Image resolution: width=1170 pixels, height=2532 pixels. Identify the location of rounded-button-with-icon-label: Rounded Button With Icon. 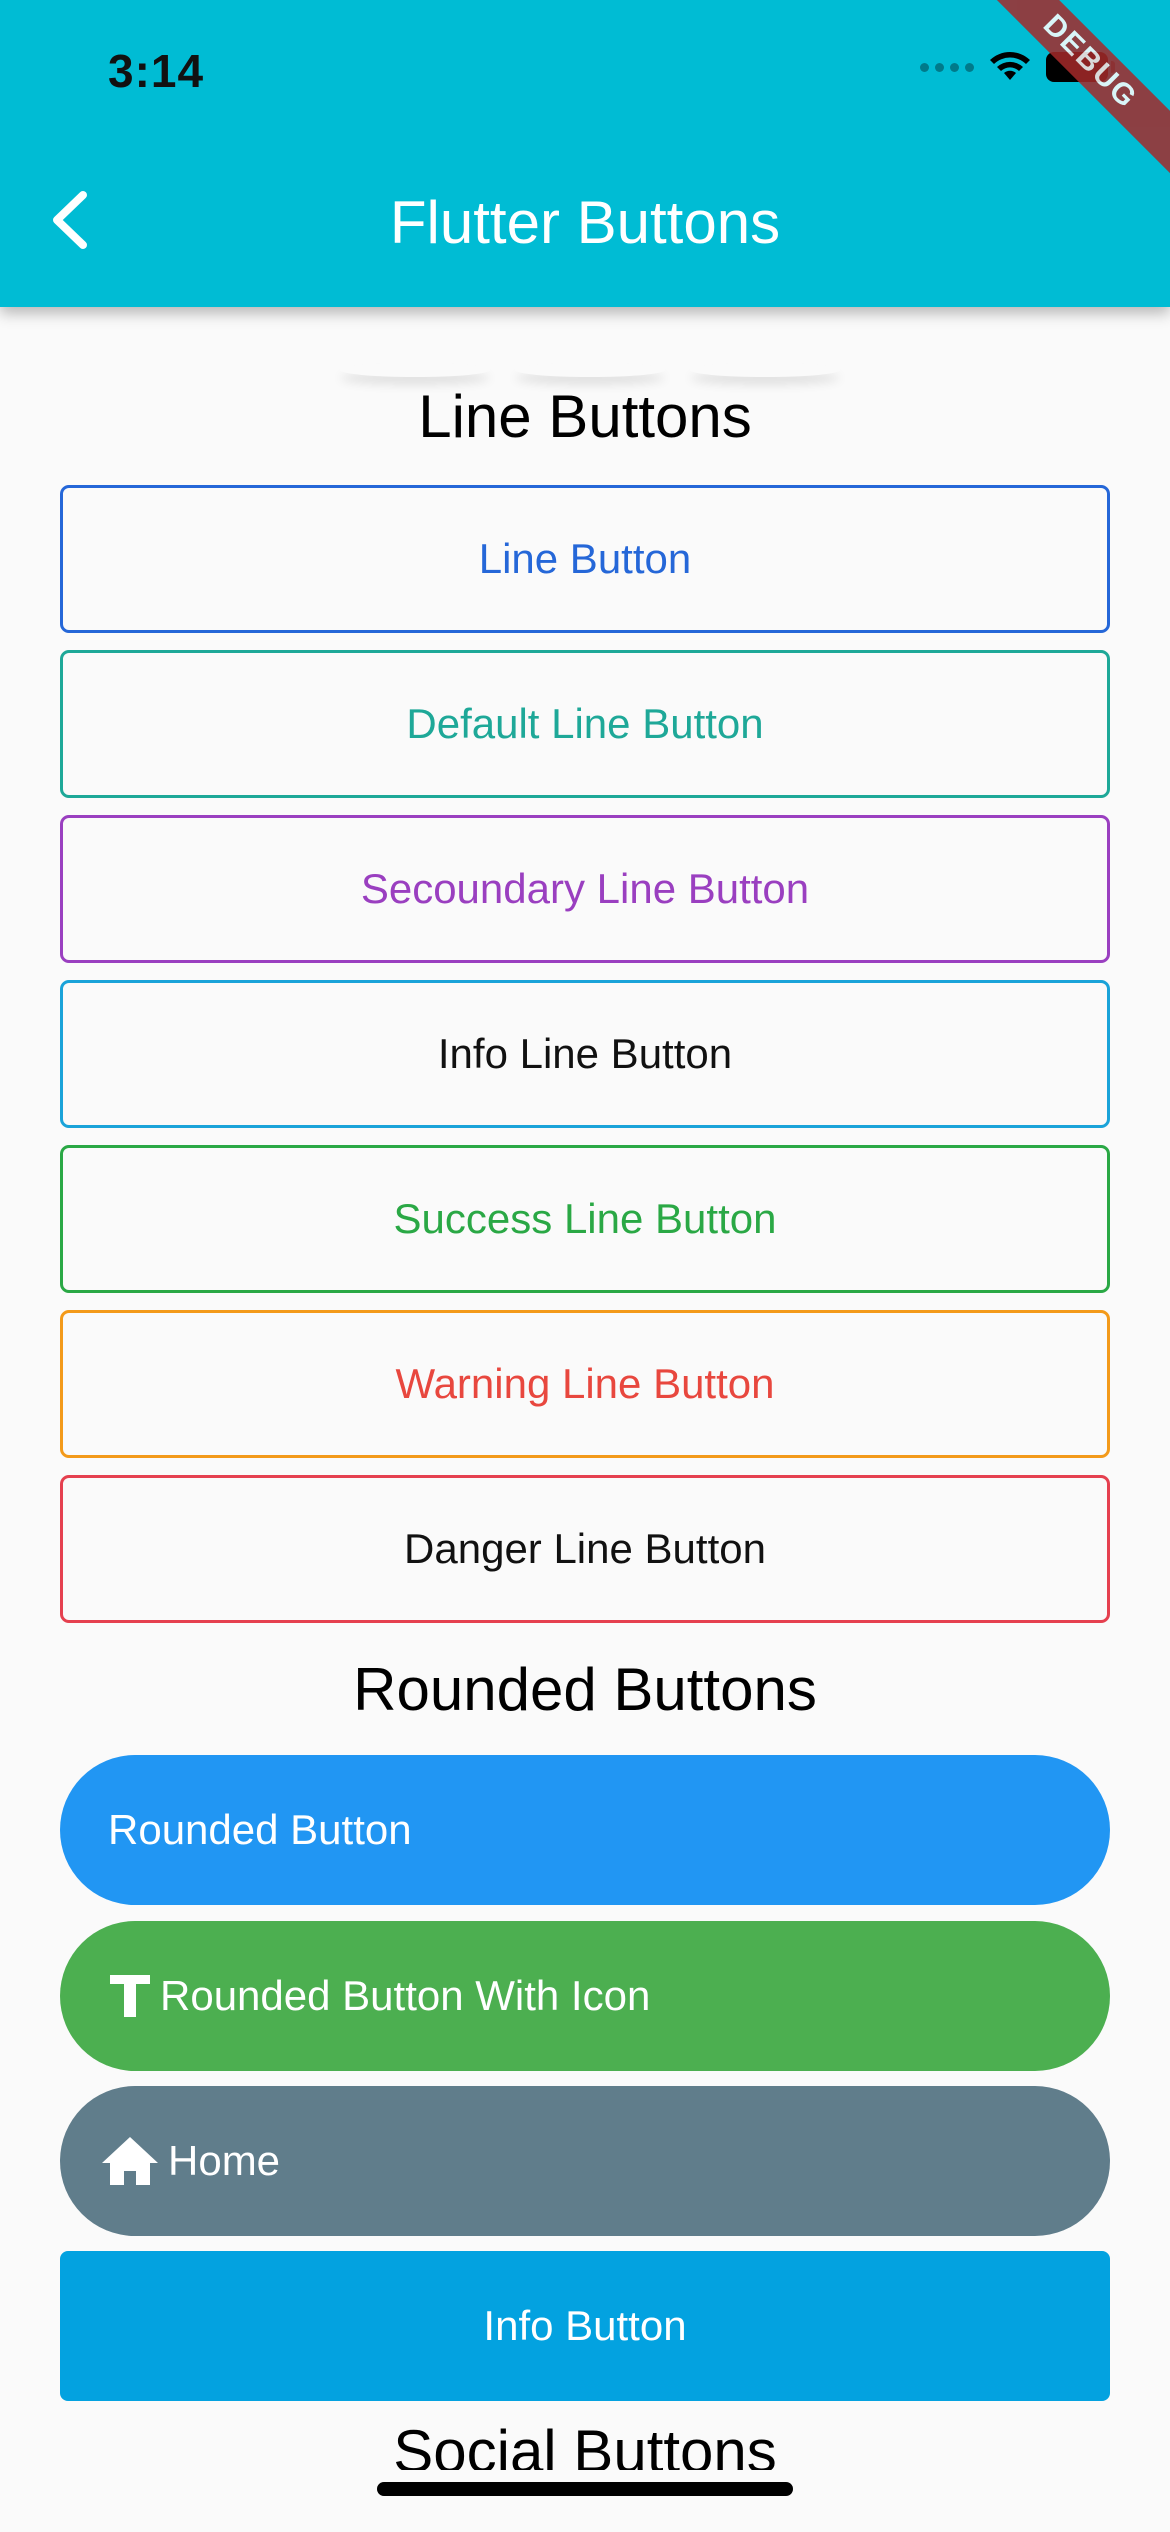
(405, 1995).